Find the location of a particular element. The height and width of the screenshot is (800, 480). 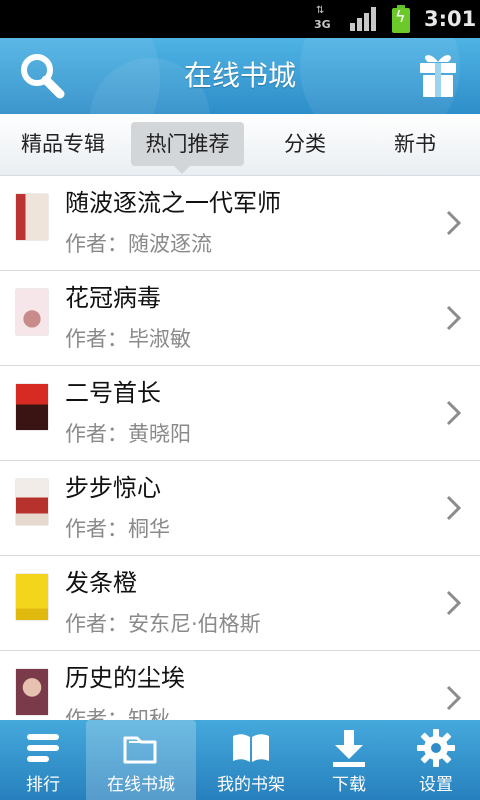

book-title: 历史的尘埃 is located at coordinates (125, 678).